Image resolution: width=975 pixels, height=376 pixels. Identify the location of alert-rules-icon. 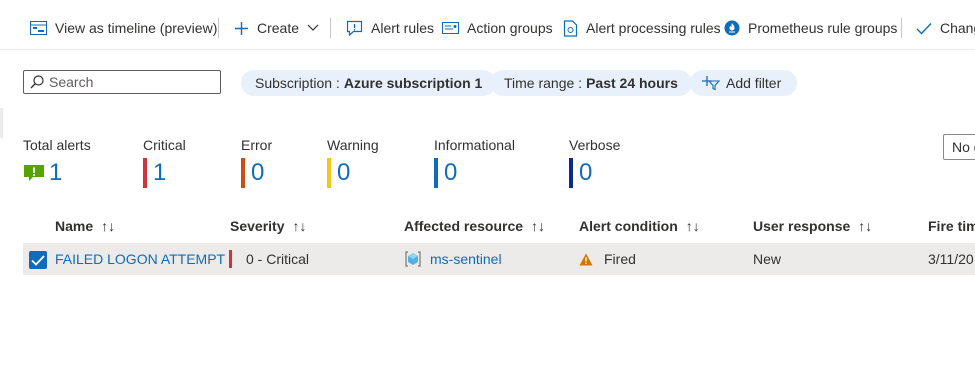
(354, 28).